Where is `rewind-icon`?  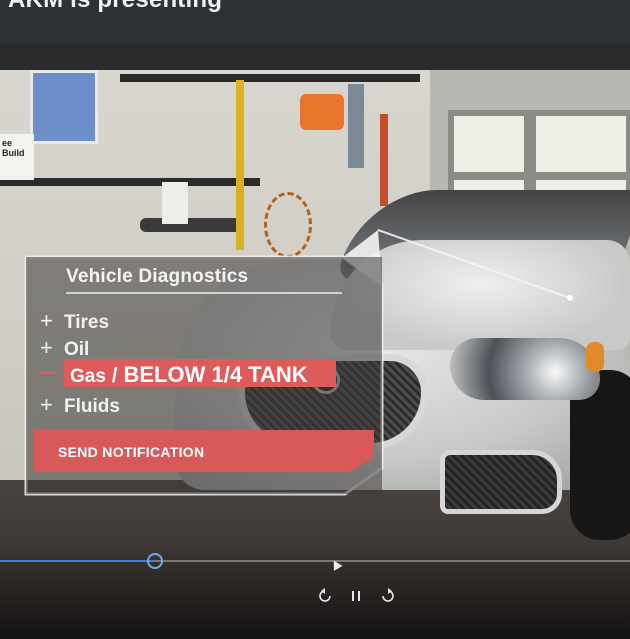 rewind-icon is located at coordinates (325, 596).